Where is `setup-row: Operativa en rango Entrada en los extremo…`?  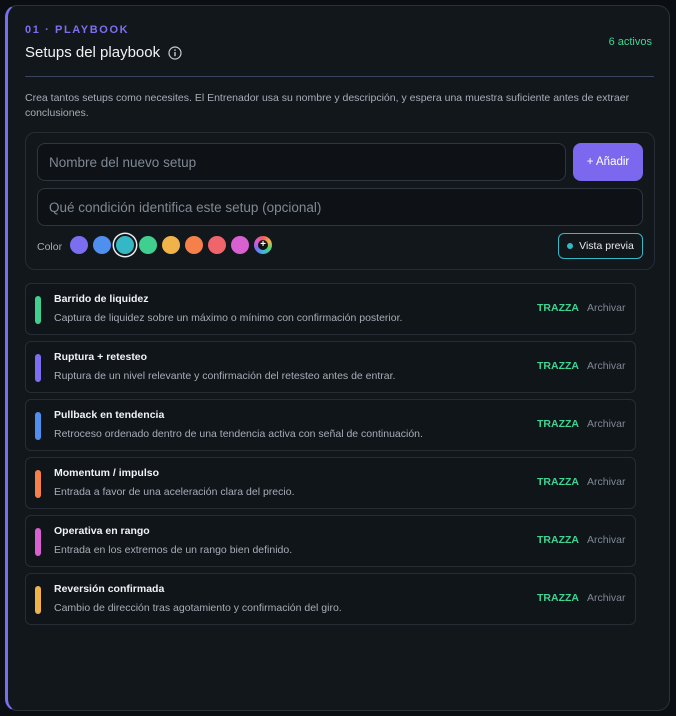
setup-row: Operativa en rango Entrada en los extremo… is located at coordinates (330, 541).